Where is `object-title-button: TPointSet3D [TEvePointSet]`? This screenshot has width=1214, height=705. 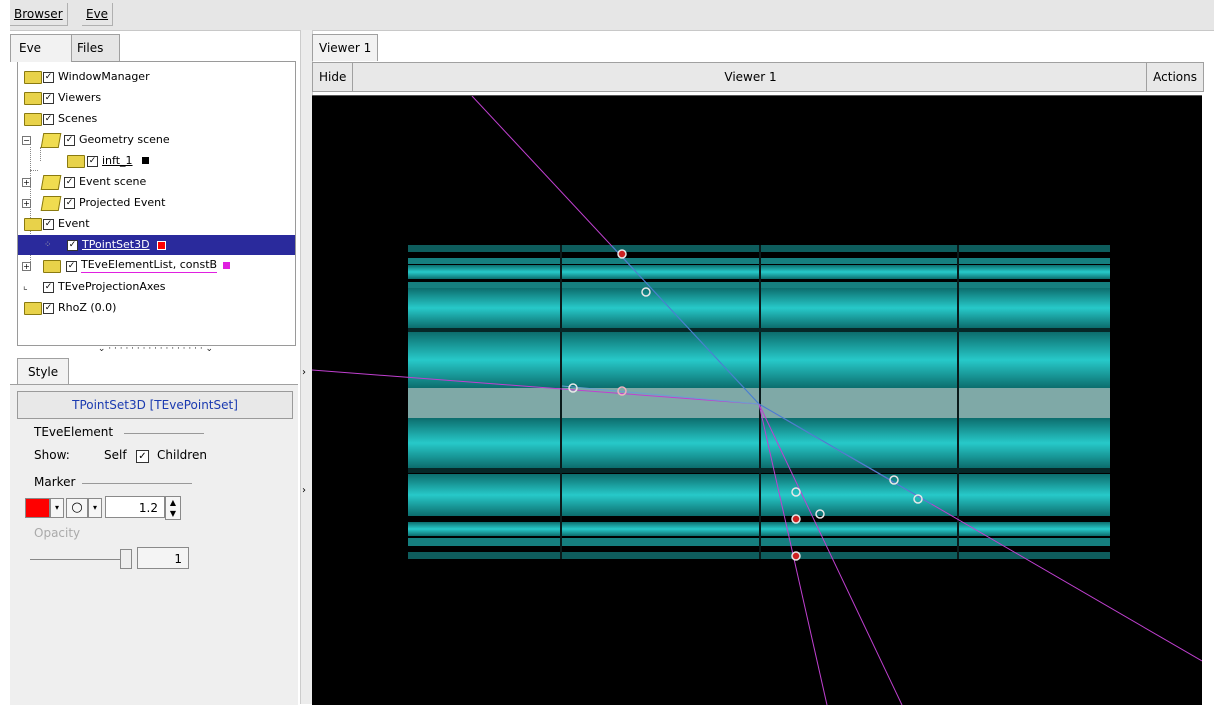
object-title-button: TPointSet3D [TEvePointSet] is located at coordinates (155, 405).